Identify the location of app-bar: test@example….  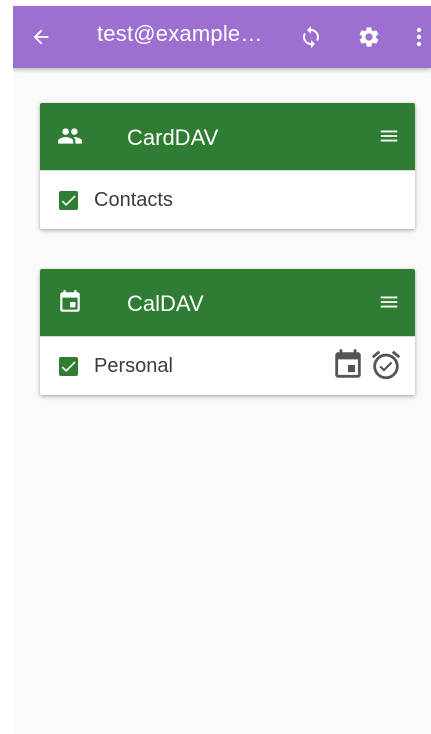
(222, 37).